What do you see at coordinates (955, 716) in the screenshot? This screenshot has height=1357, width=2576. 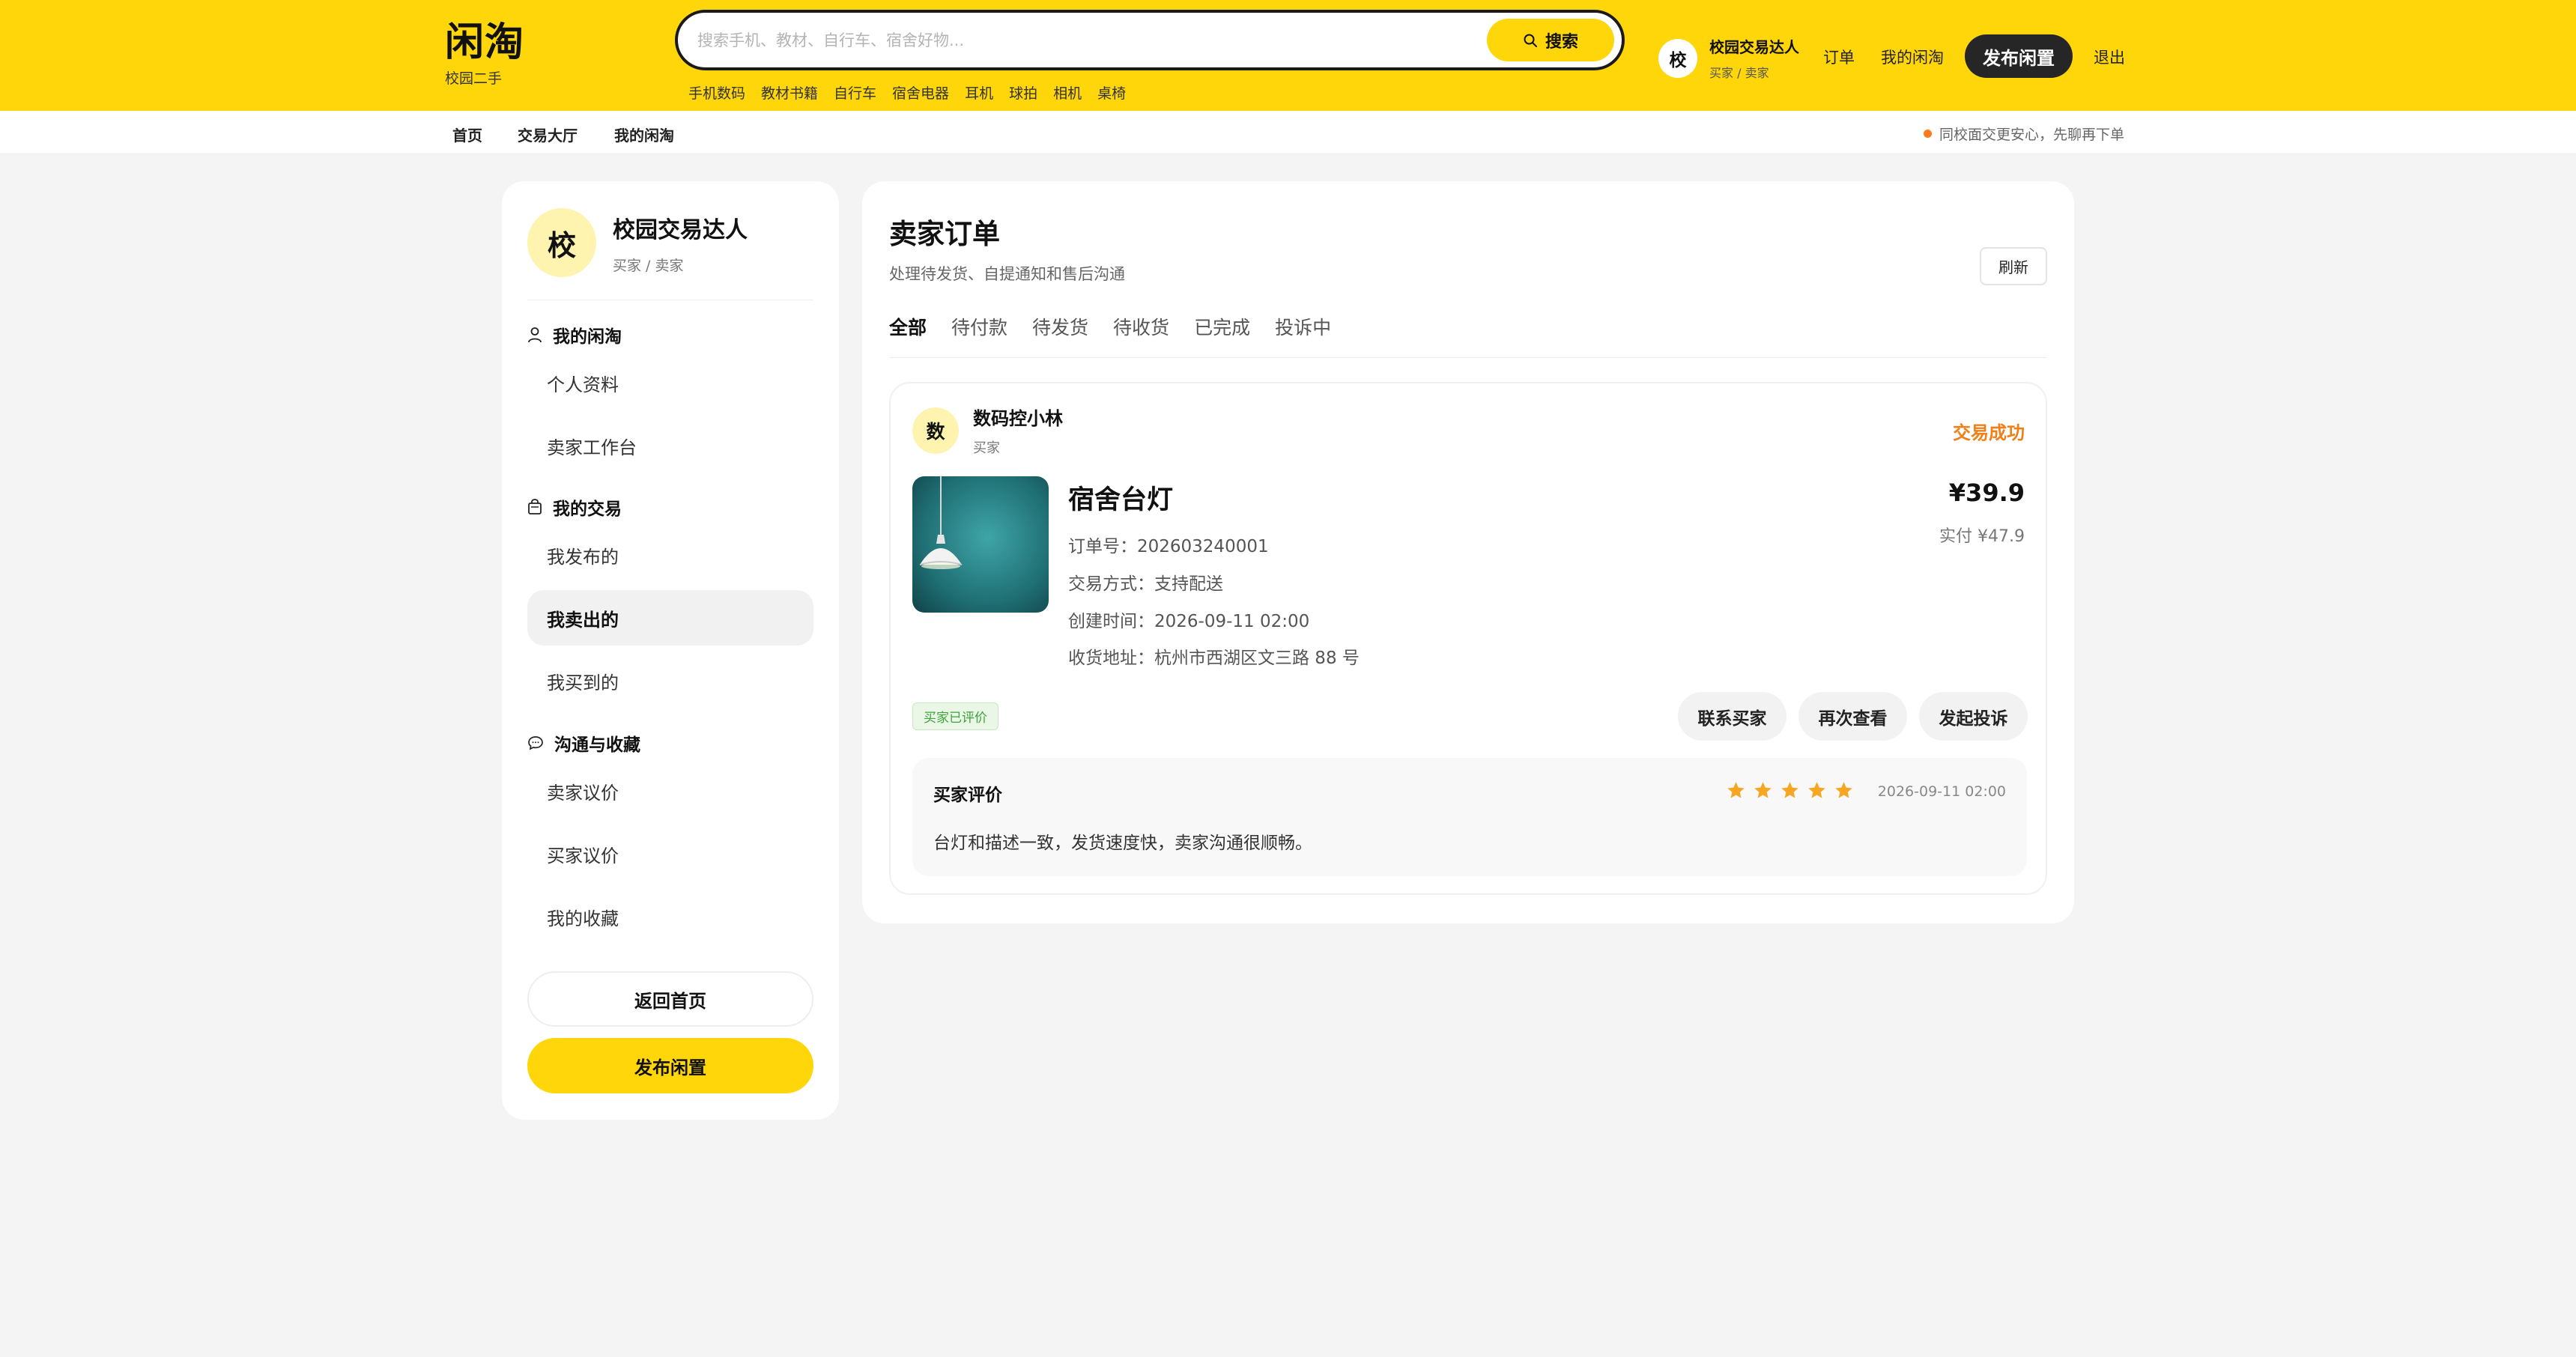 I see `buyer-rated-badge: 买家已评价` at bounding box center [955, 716].